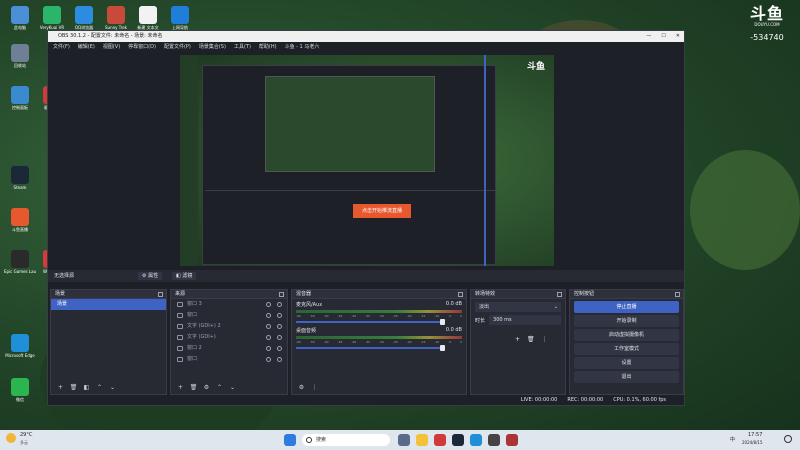  What do you see at coordinates (20, 56) in the screenshot?
I see `desktop-icon: 回收站` at bounding box center [20, 56].